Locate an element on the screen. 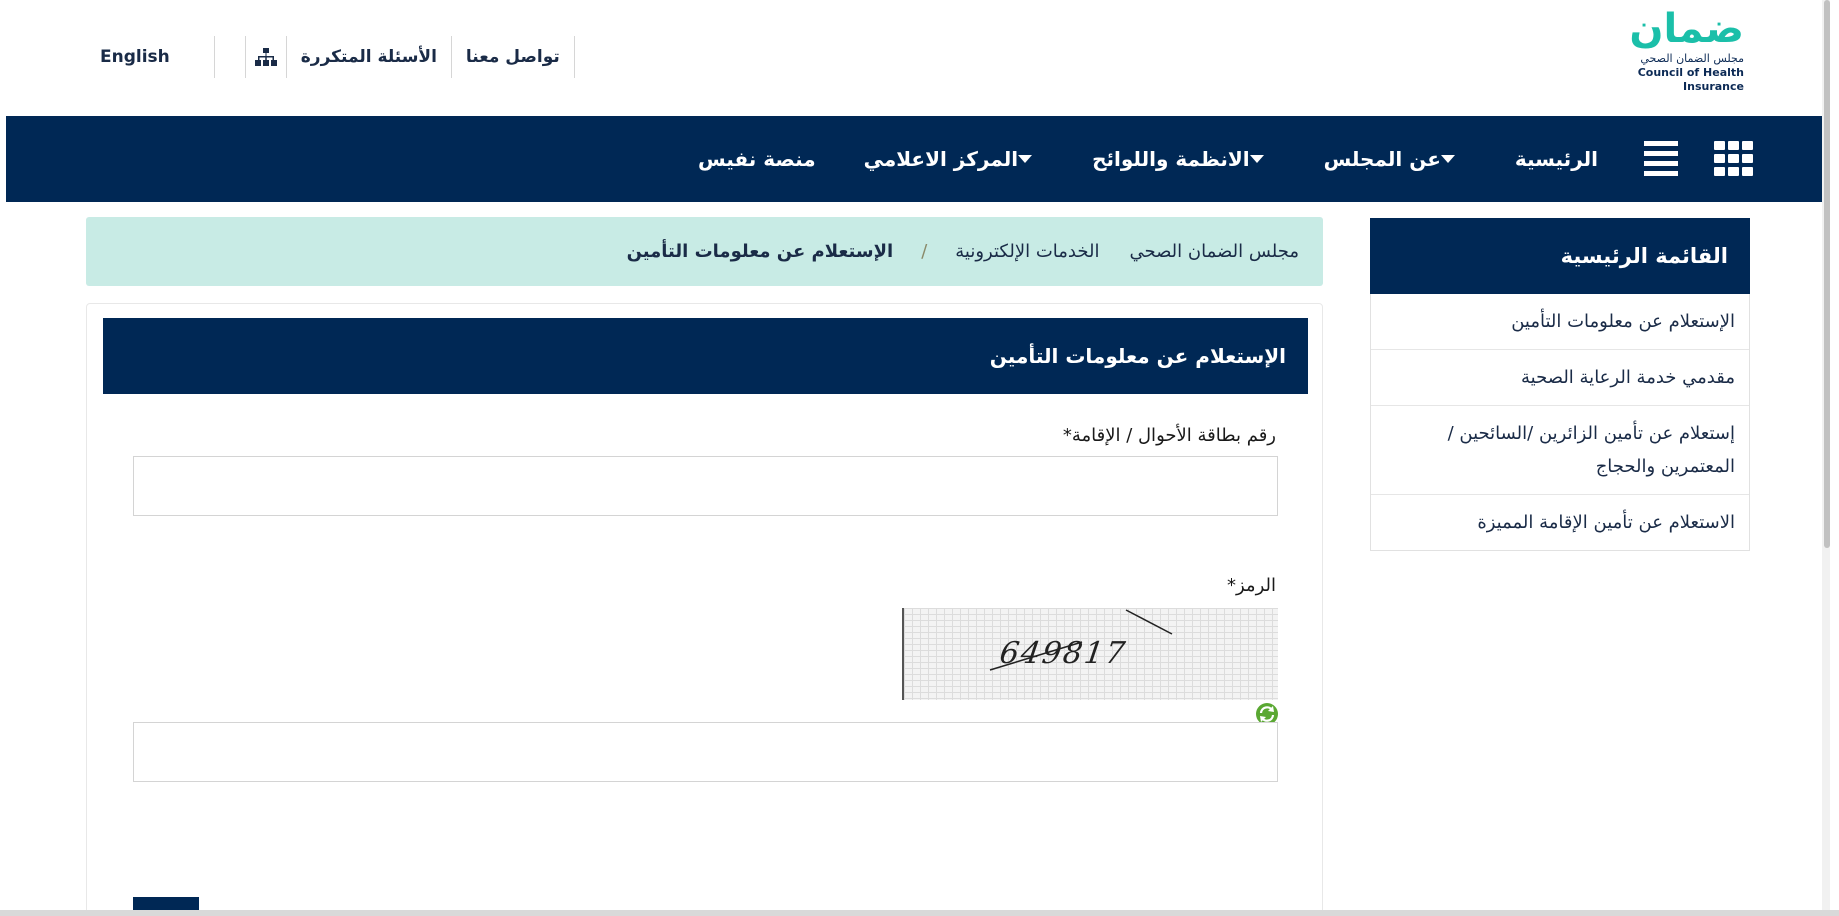 This screenshot has height=916, width=1839. captcha-code: 649817 is located at coordinates (1063, 653).